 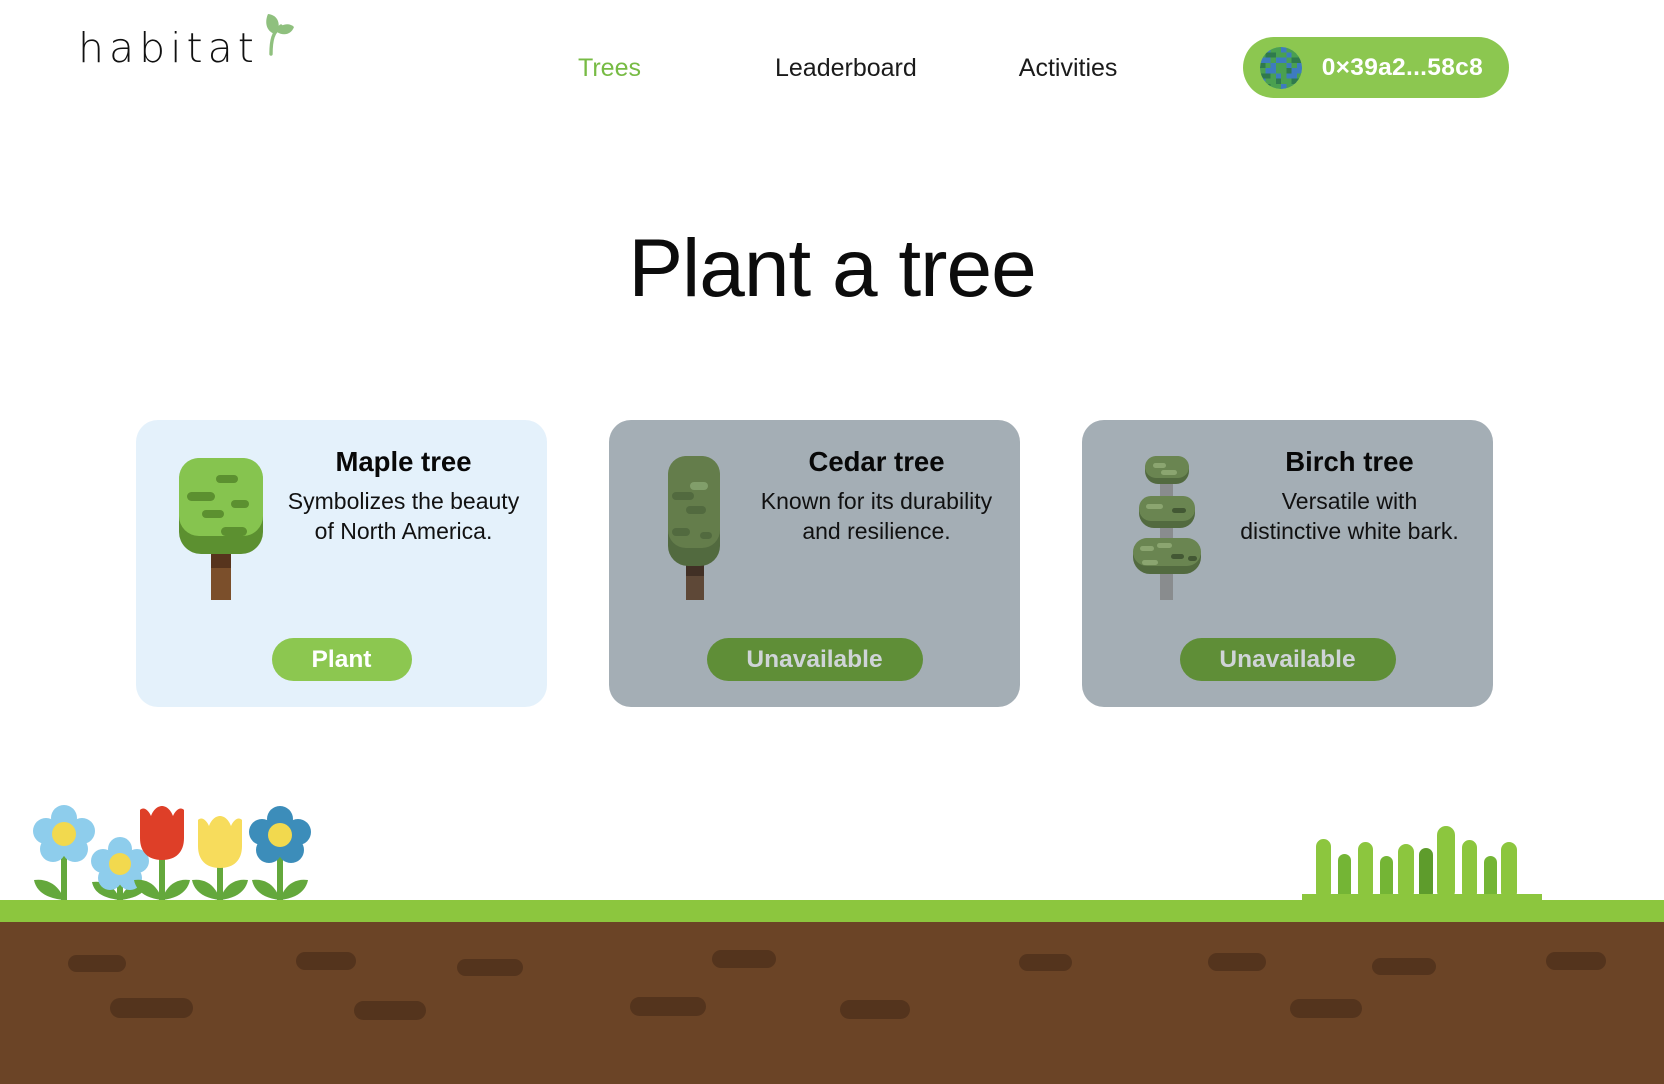 I want to click on flower-group, so click(x=164, y=850).